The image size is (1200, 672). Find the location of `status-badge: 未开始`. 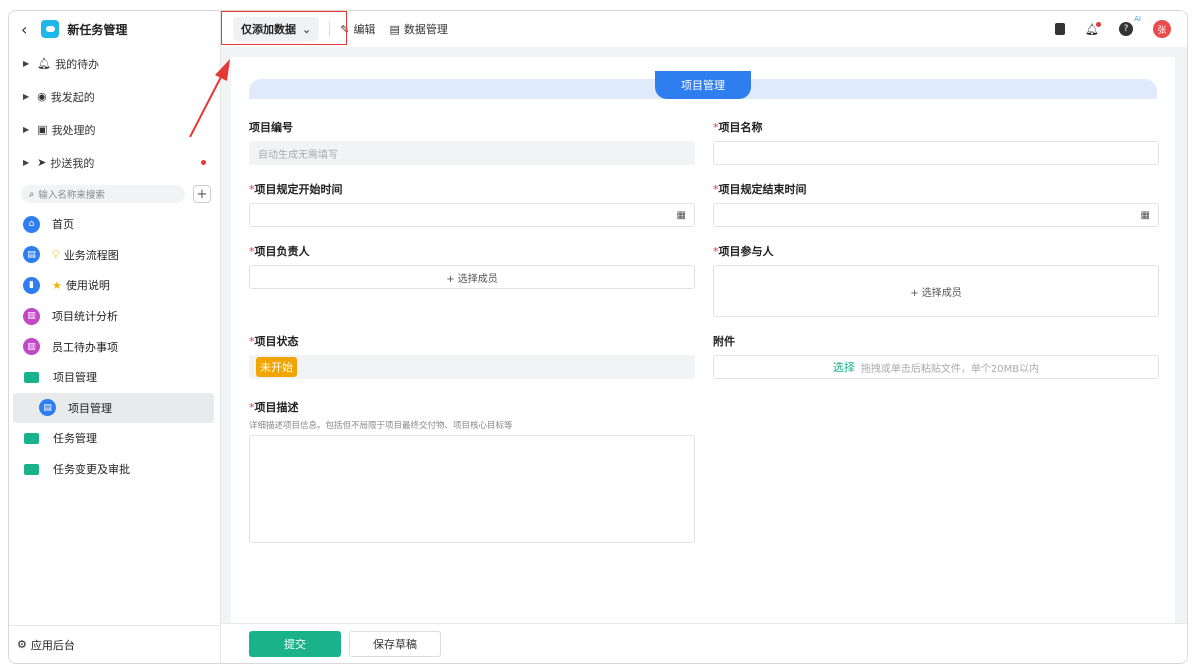

status-badge: 未开始 is located at coordinates (276, 367).